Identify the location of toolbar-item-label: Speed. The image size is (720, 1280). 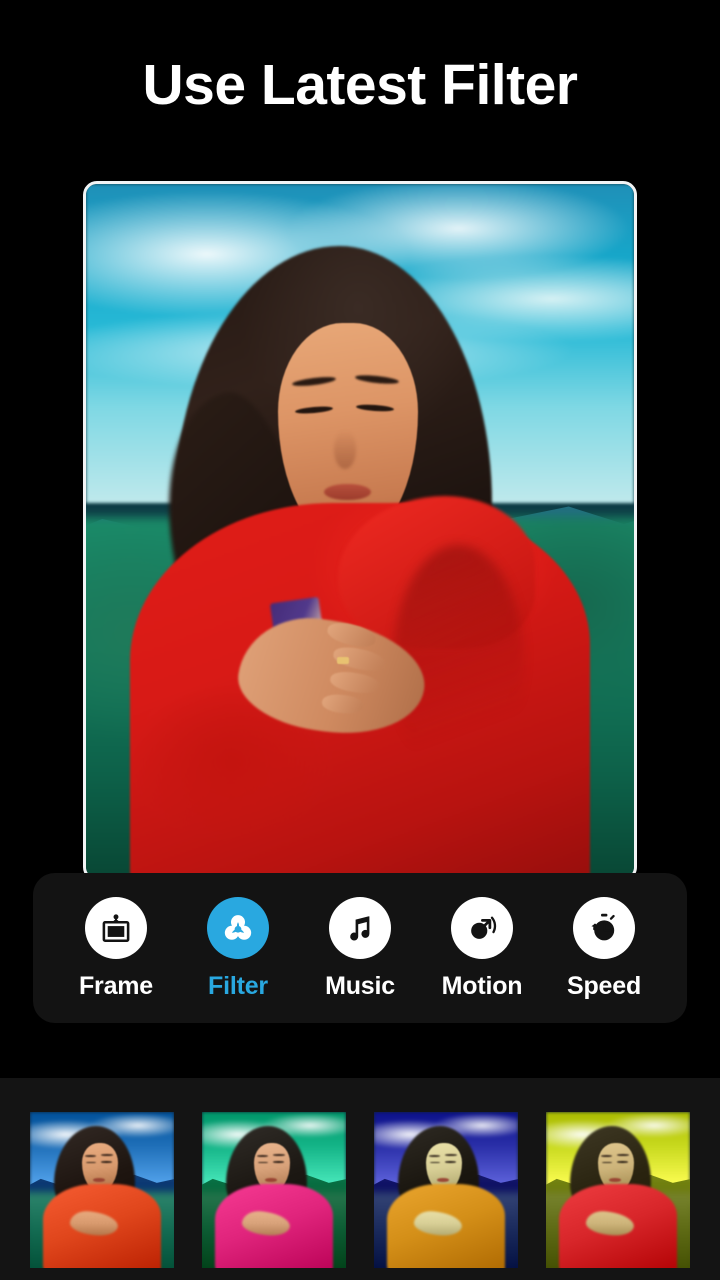
(604, 985).